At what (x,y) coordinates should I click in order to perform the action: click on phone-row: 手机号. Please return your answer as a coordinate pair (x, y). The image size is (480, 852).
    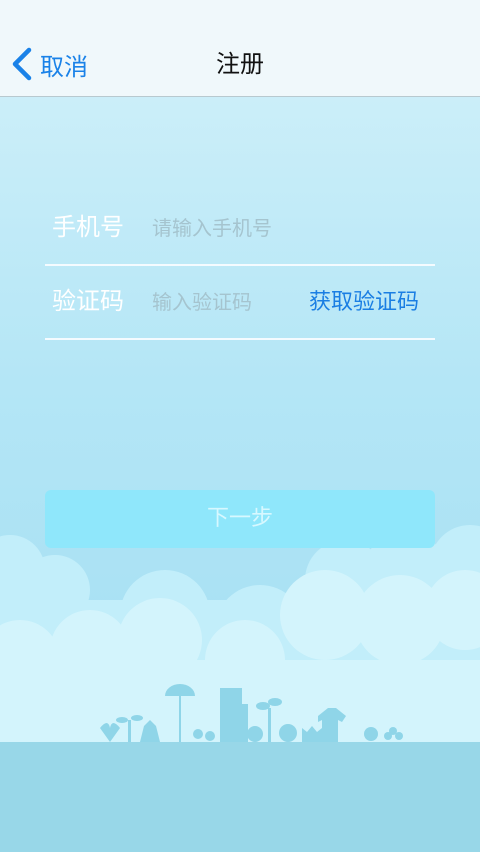
    Looking at the image, I should click on (240, 228).